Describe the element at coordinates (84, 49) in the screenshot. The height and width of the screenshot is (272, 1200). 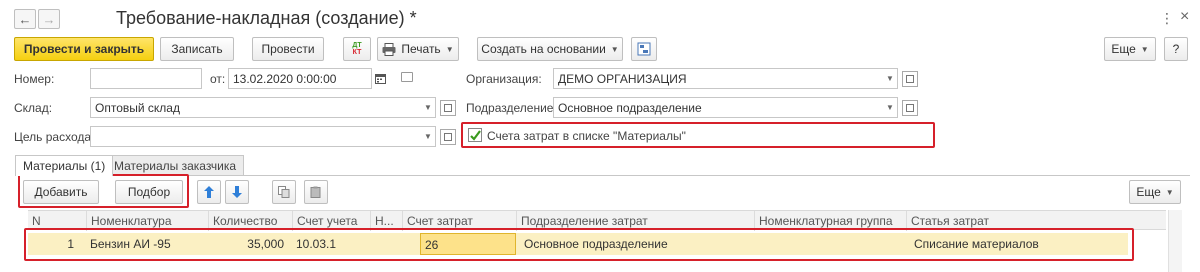
I see `post-and-close-button: Провести и закрыть` at that location.